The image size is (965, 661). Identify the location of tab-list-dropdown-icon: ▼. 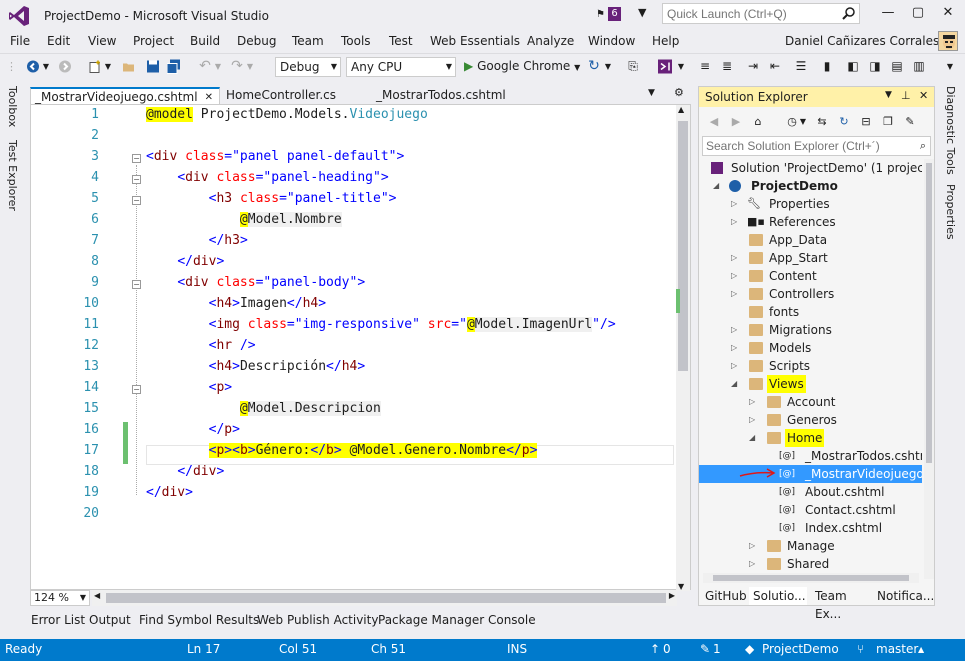
(651, 93).